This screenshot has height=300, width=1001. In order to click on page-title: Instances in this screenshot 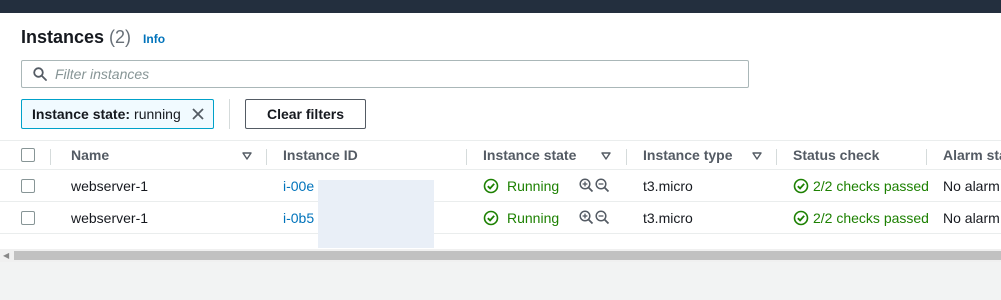, I will do `click(63, 37)`.